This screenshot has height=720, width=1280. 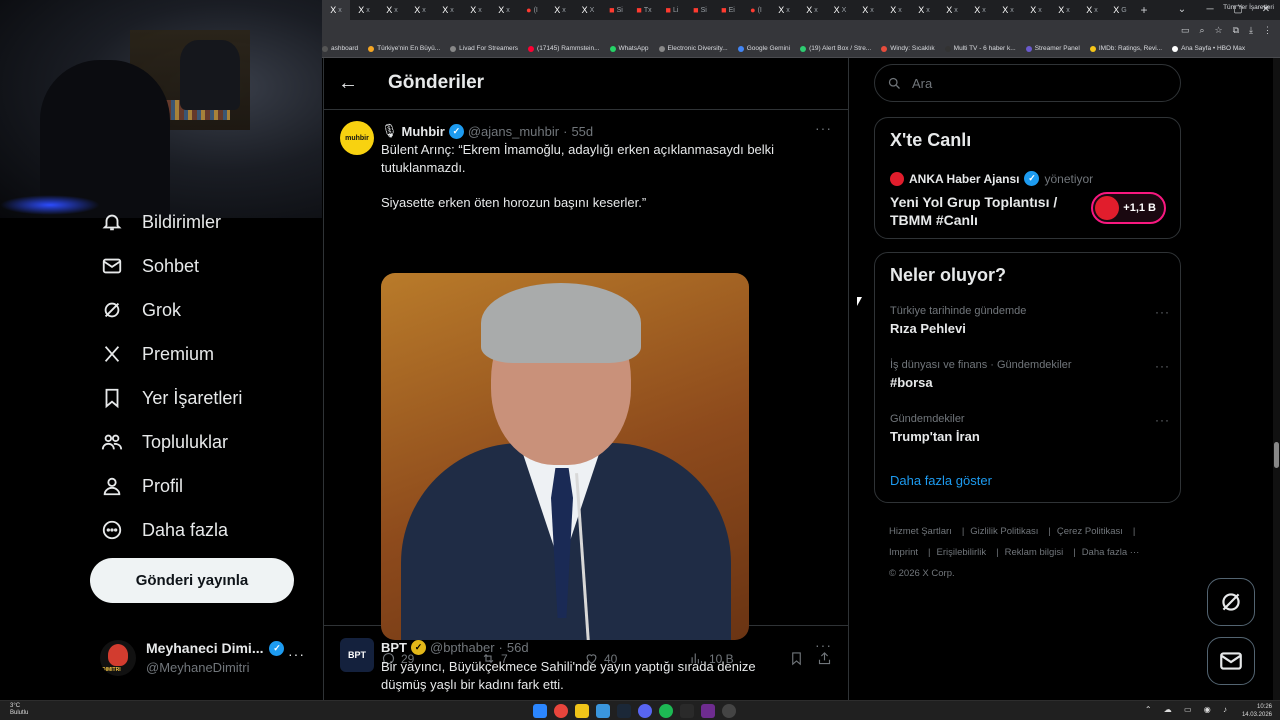 I want to click on bookmark-item: Ana Sayfa • HBO Max, so click(x=1208, y=48).